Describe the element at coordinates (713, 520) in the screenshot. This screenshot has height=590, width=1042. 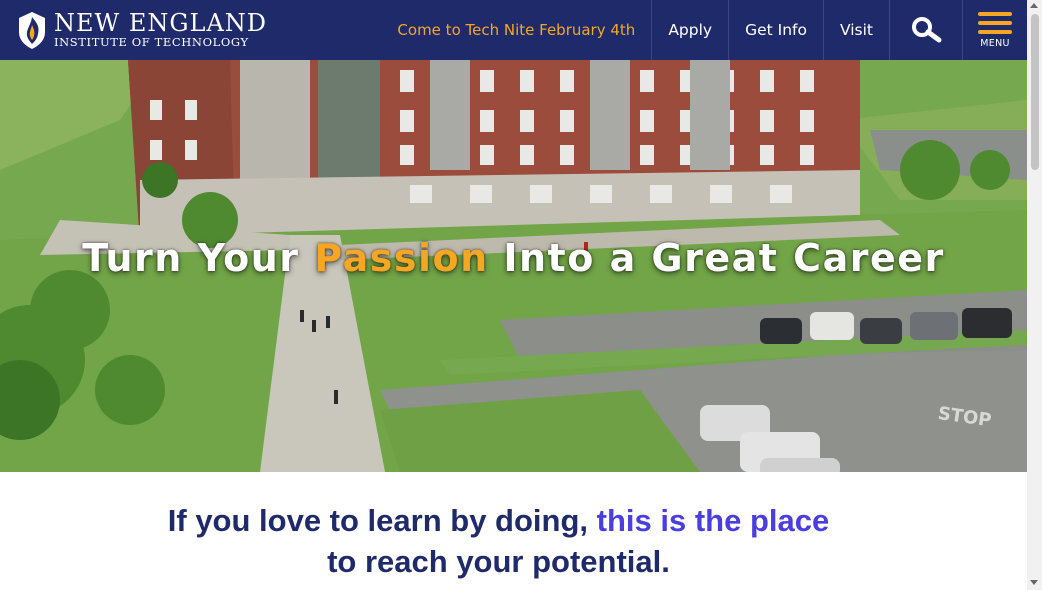
I see `tagline-part2: this is the place` at that location.